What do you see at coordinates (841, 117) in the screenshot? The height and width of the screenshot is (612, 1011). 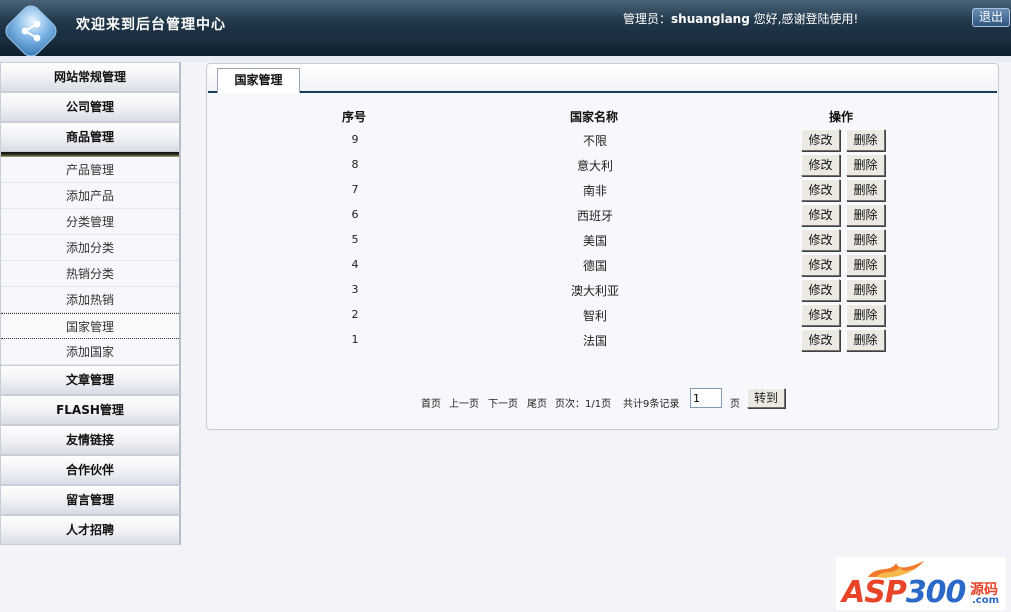 I see `column-header-action: 操作` at bounding box center [841, 117].